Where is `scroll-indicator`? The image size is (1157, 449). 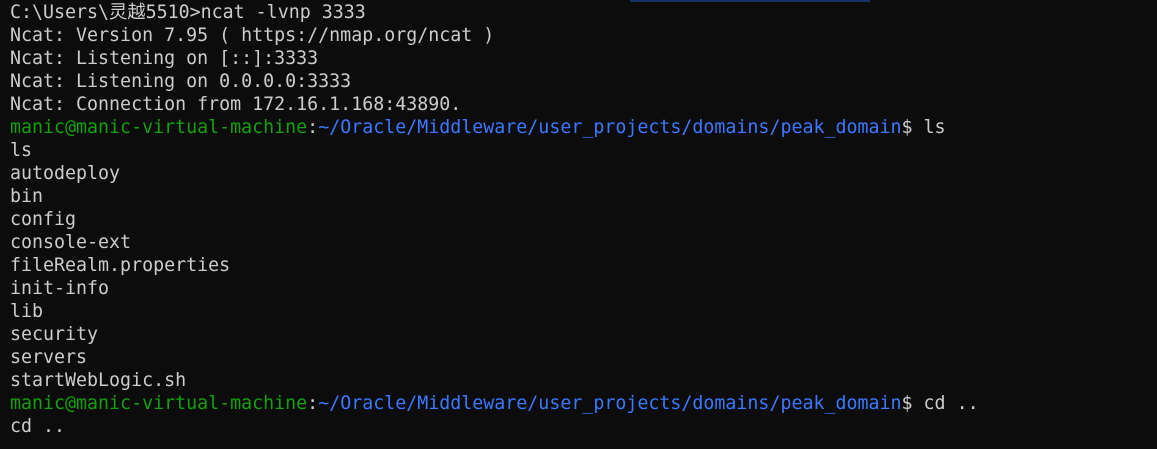 scroll-indicator is located at coordinates (750, 1).